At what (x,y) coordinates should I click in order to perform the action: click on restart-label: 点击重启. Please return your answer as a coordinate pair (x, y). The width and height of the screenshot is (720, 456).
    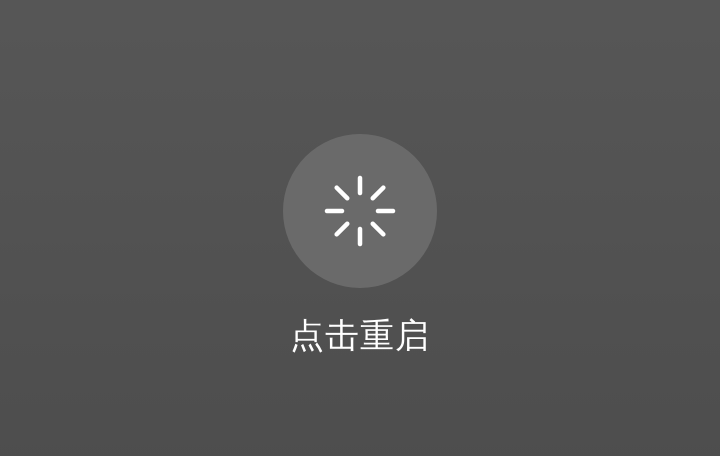
    Looking at the image, I should click on (360, 336).